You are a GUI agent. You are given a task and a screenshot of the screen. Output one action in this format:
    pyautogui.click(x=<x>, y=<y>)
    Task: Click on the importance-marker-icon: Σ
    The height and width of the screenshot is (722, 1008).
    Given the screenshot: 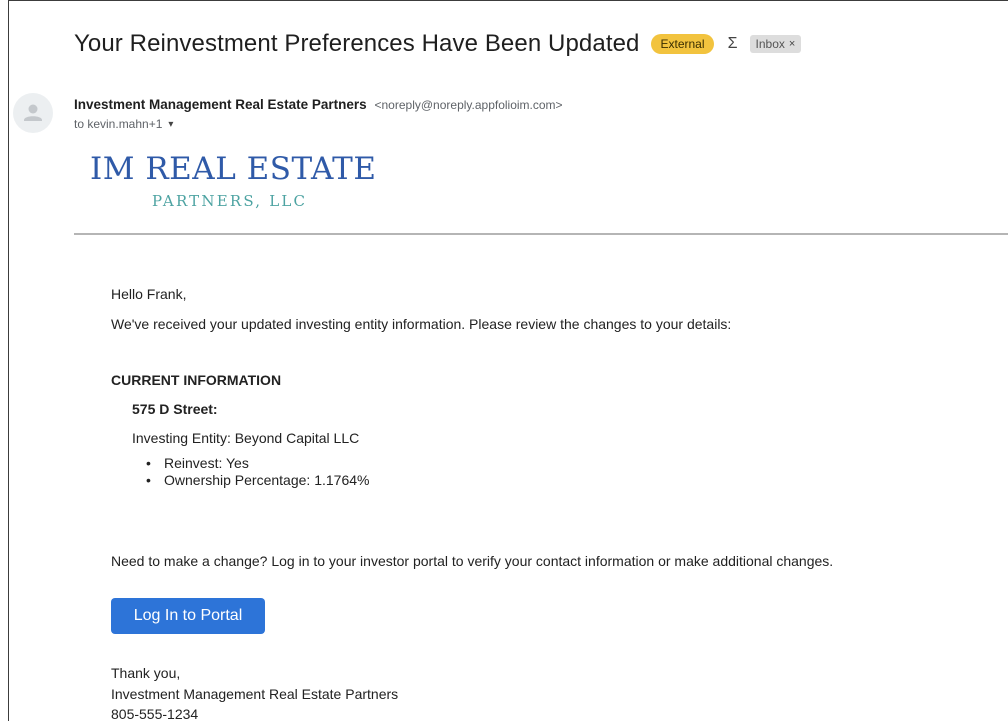 What is the action you would take?
    pyautogui.click(x=733, y=44)
    